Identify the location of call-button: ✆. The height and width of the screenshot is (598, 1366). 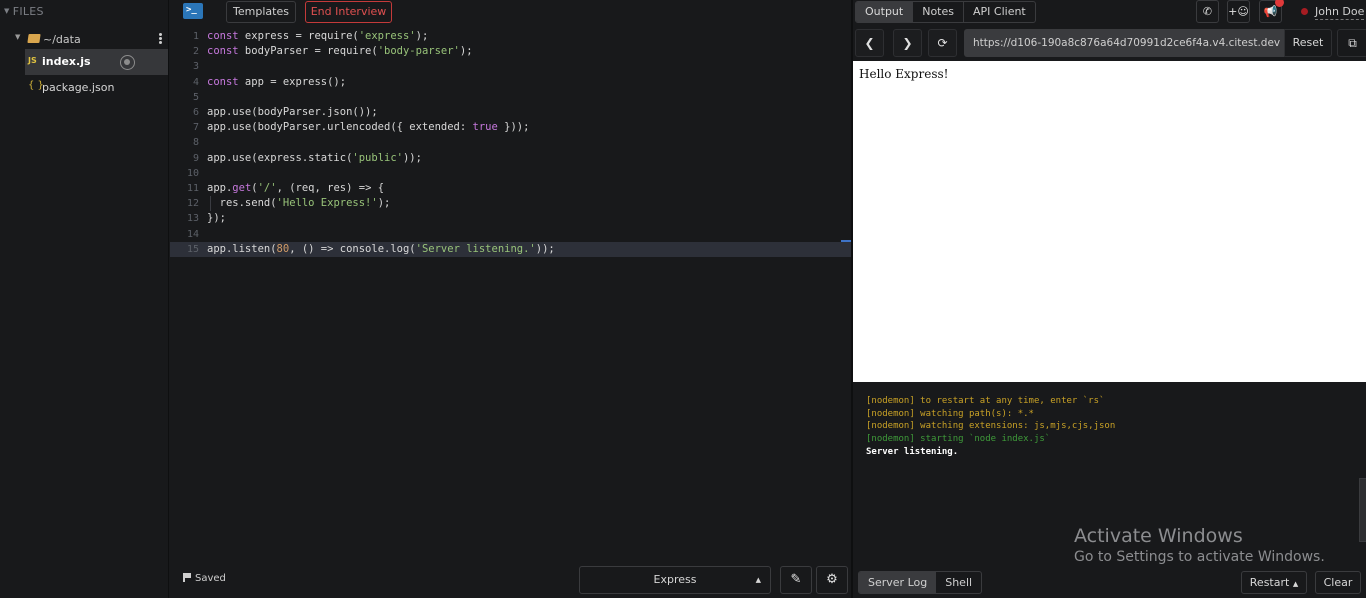
(1207, 11).